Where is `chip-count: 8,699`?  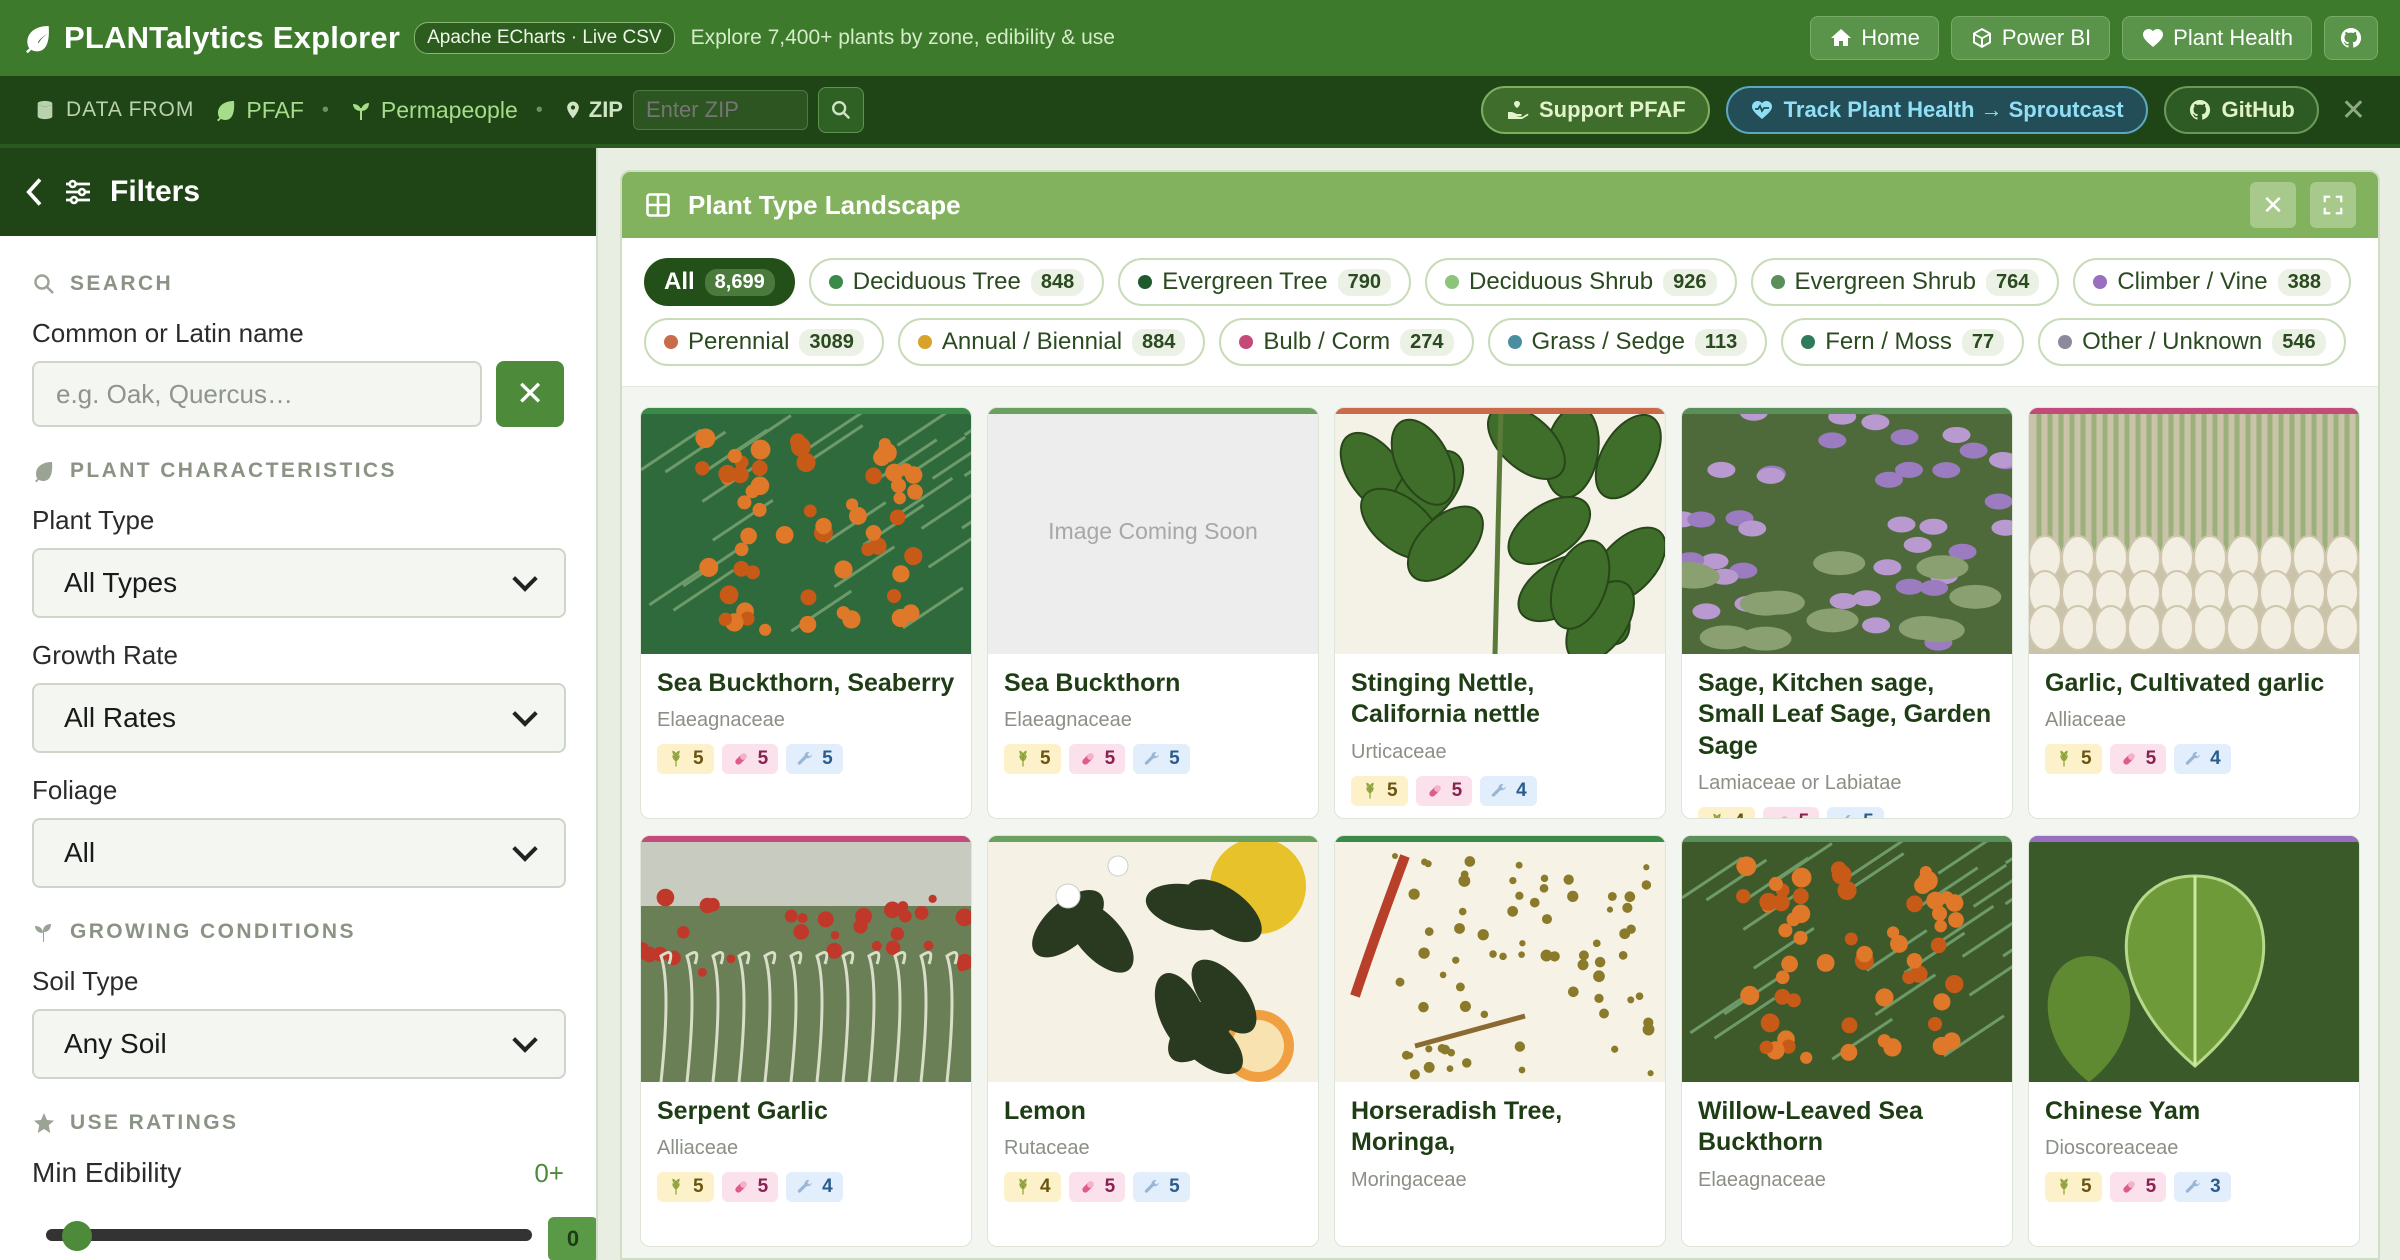
chip-count: 8,699 is located at coordinates (739, 282).